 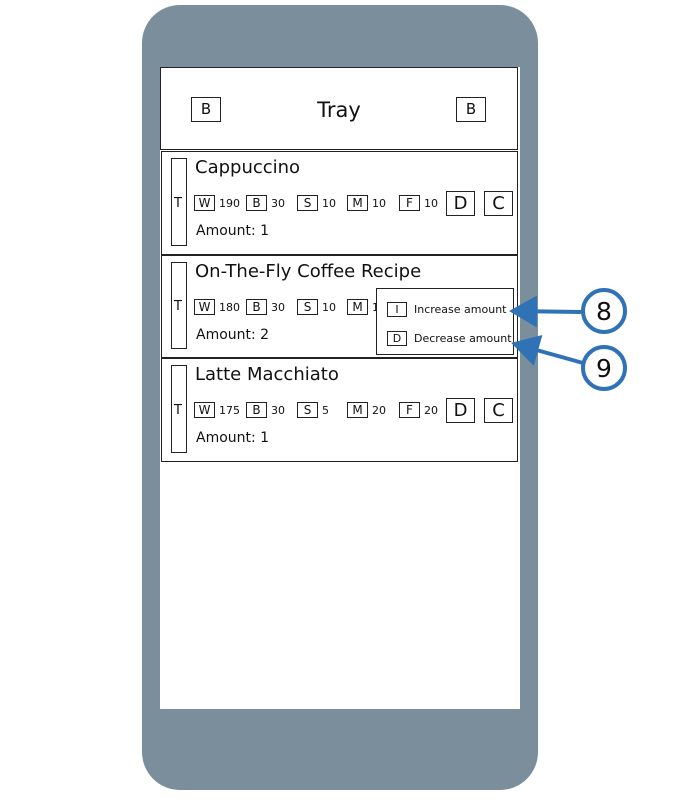 I want to click on callout-8: 8, so click(x=604, y=311).